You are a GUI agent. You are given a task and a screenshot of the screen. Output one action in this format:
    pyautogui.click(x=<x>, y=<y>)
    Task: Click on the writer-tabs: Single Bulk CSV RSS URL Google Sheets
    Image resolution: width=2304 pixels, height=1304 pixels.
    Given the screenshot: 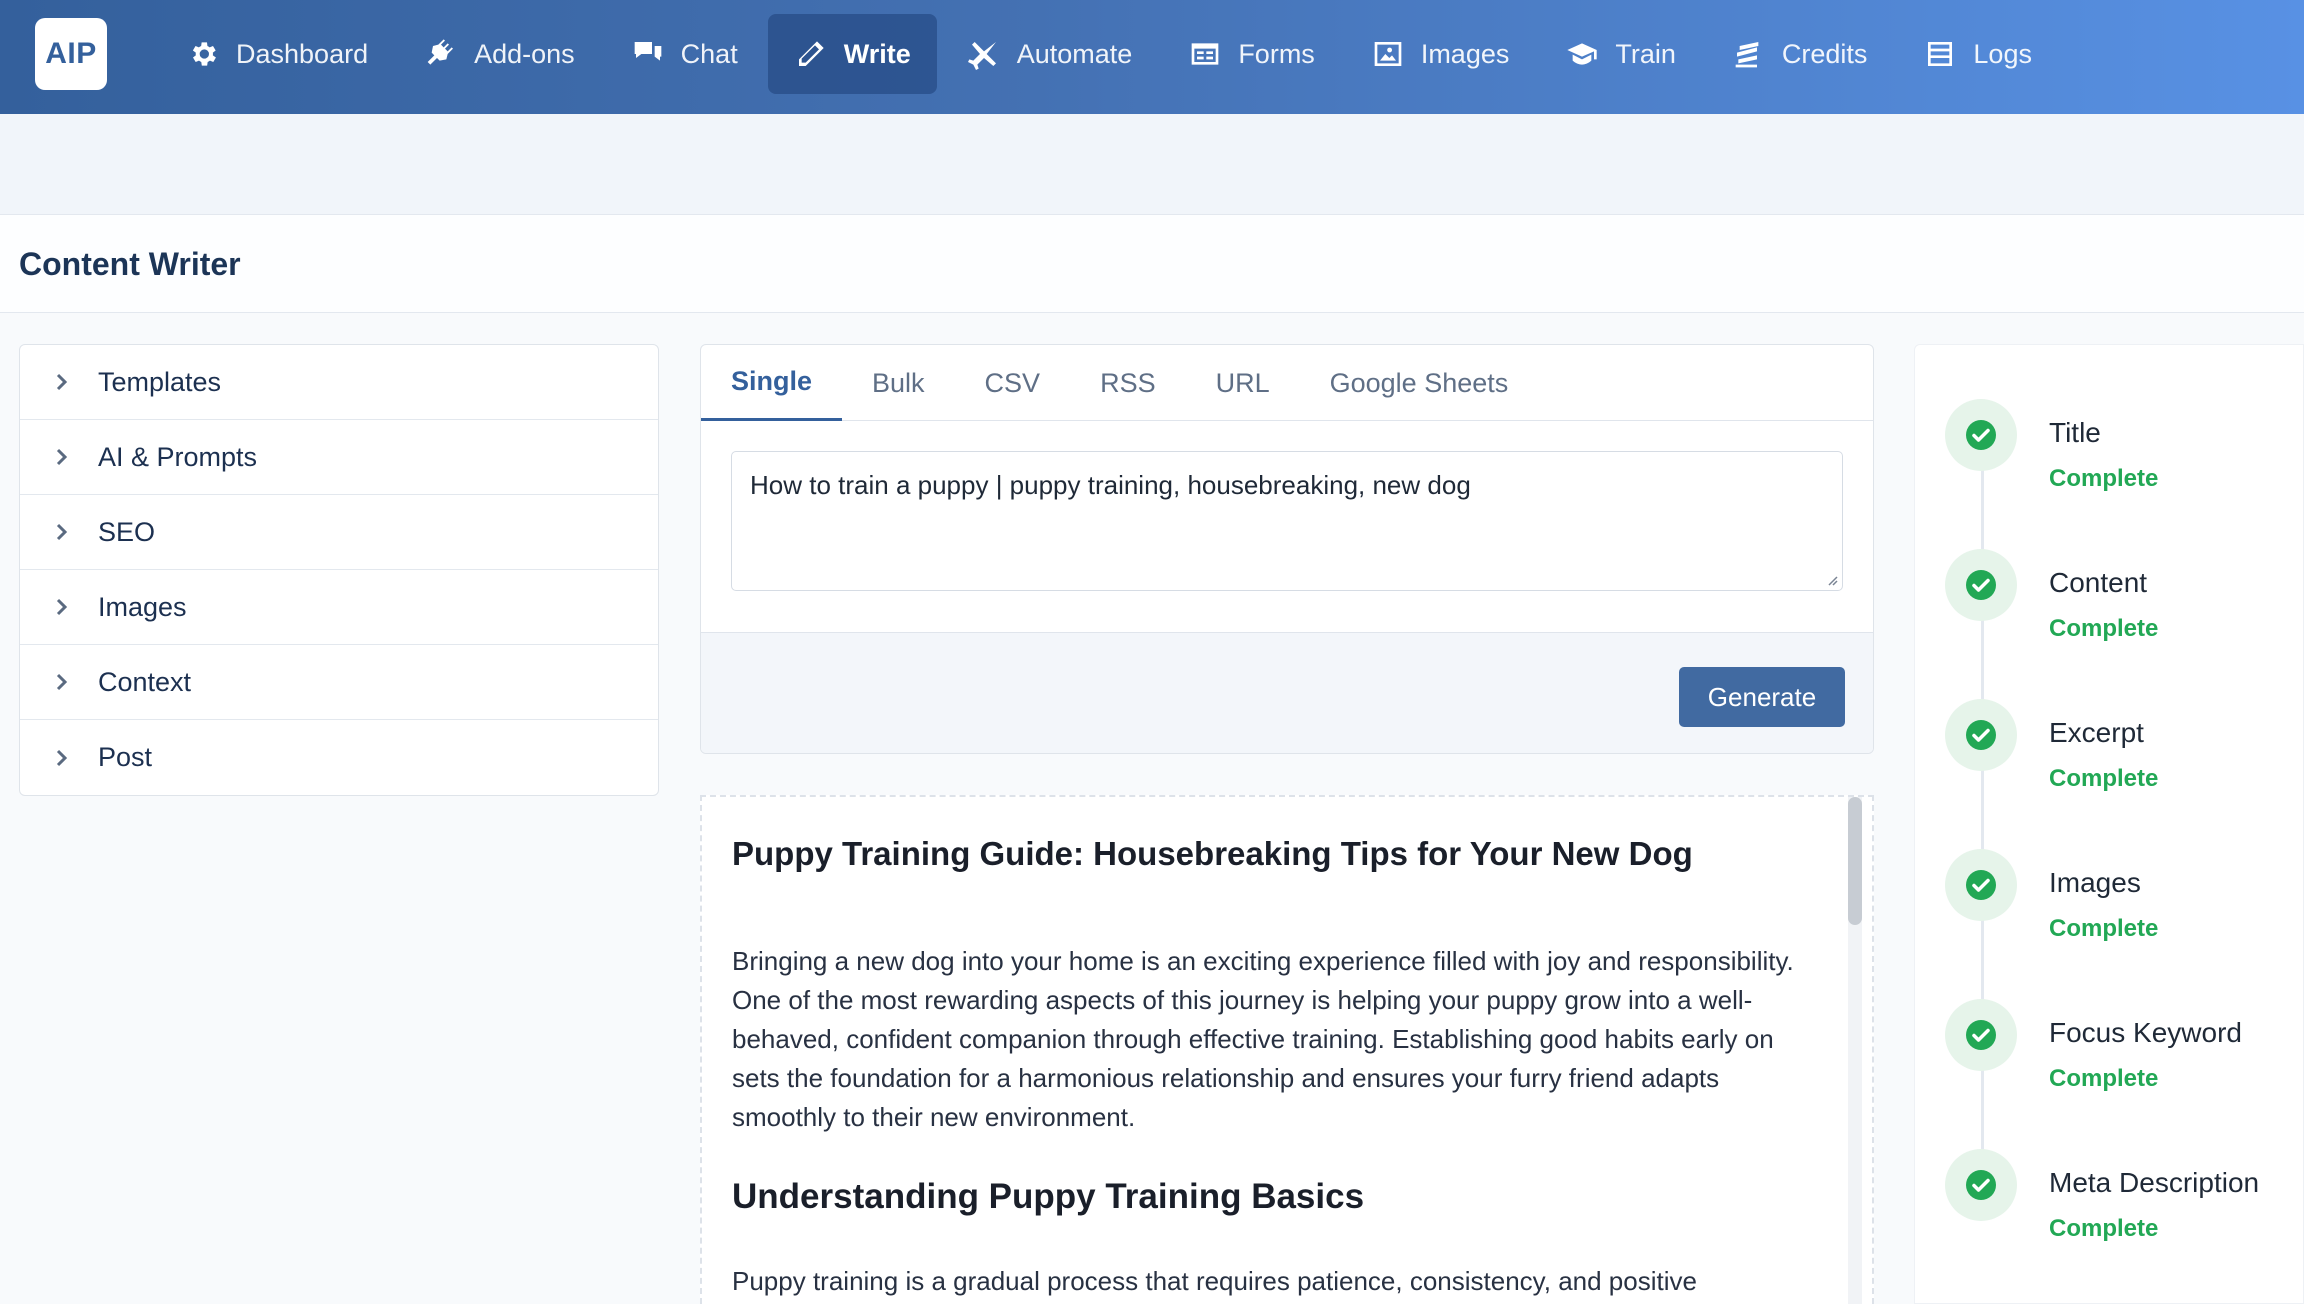 What is the action you would take?
    pyautogui.click(x=1287, y=383)
    